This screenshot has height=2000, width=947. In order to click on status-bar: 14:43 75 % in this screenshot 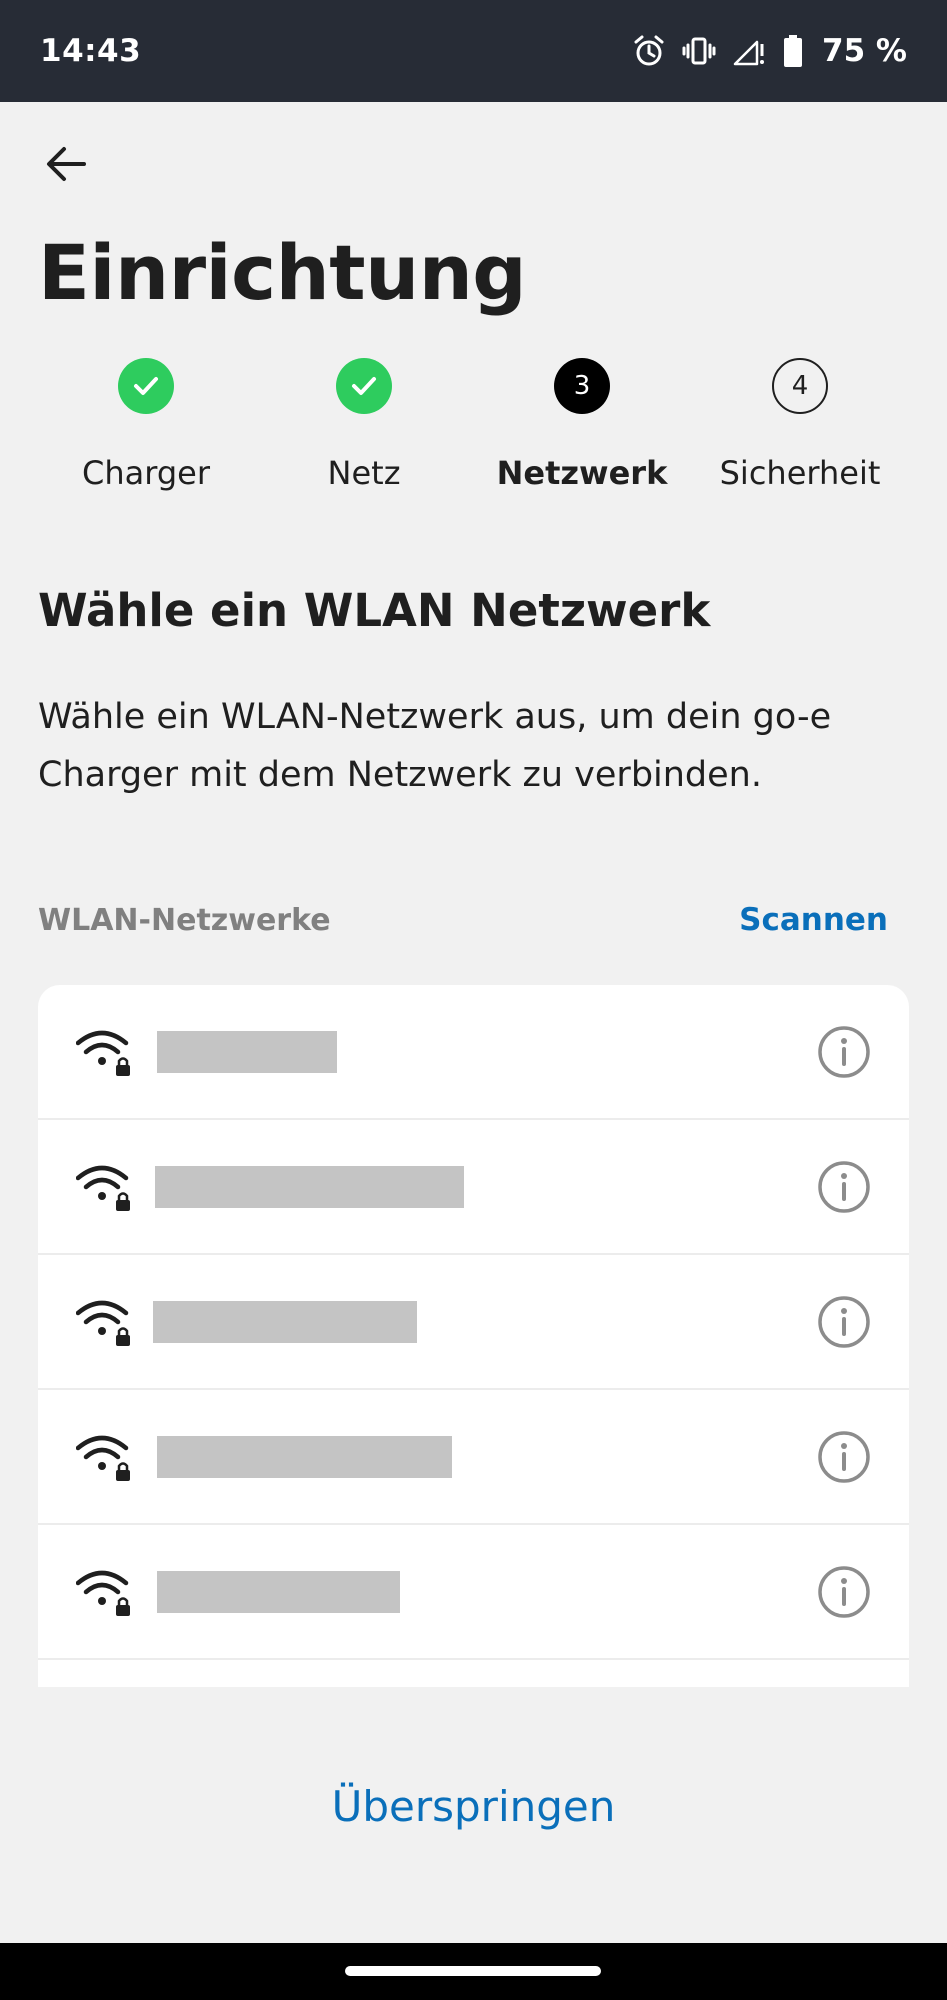, I will do `click(473, 51)`.